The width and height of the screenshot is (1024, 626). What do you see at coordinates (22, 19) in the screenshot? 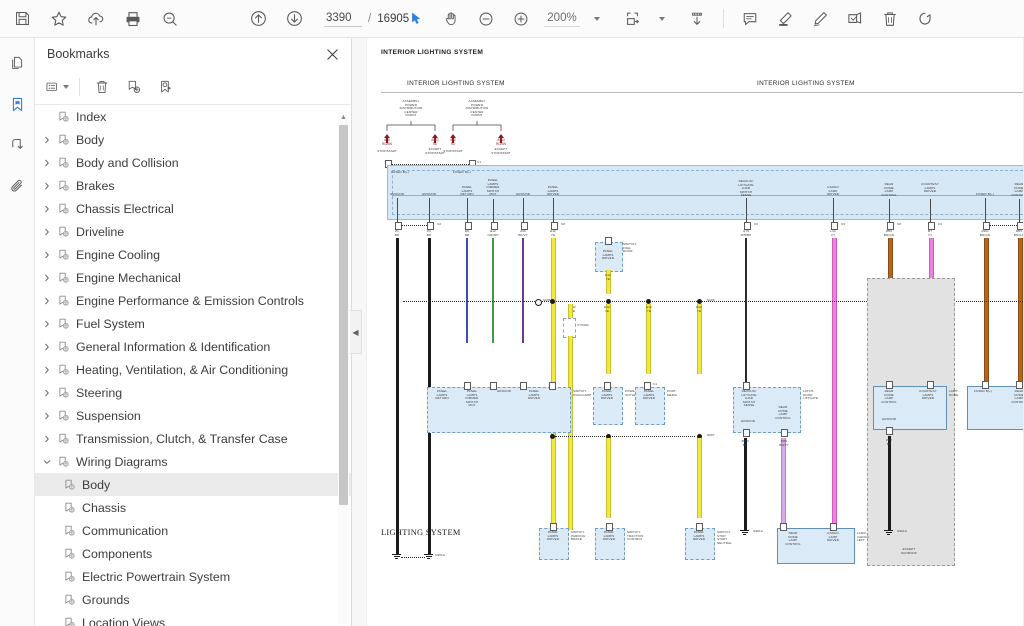
I see `save-button` at bounding box center [22, 19].